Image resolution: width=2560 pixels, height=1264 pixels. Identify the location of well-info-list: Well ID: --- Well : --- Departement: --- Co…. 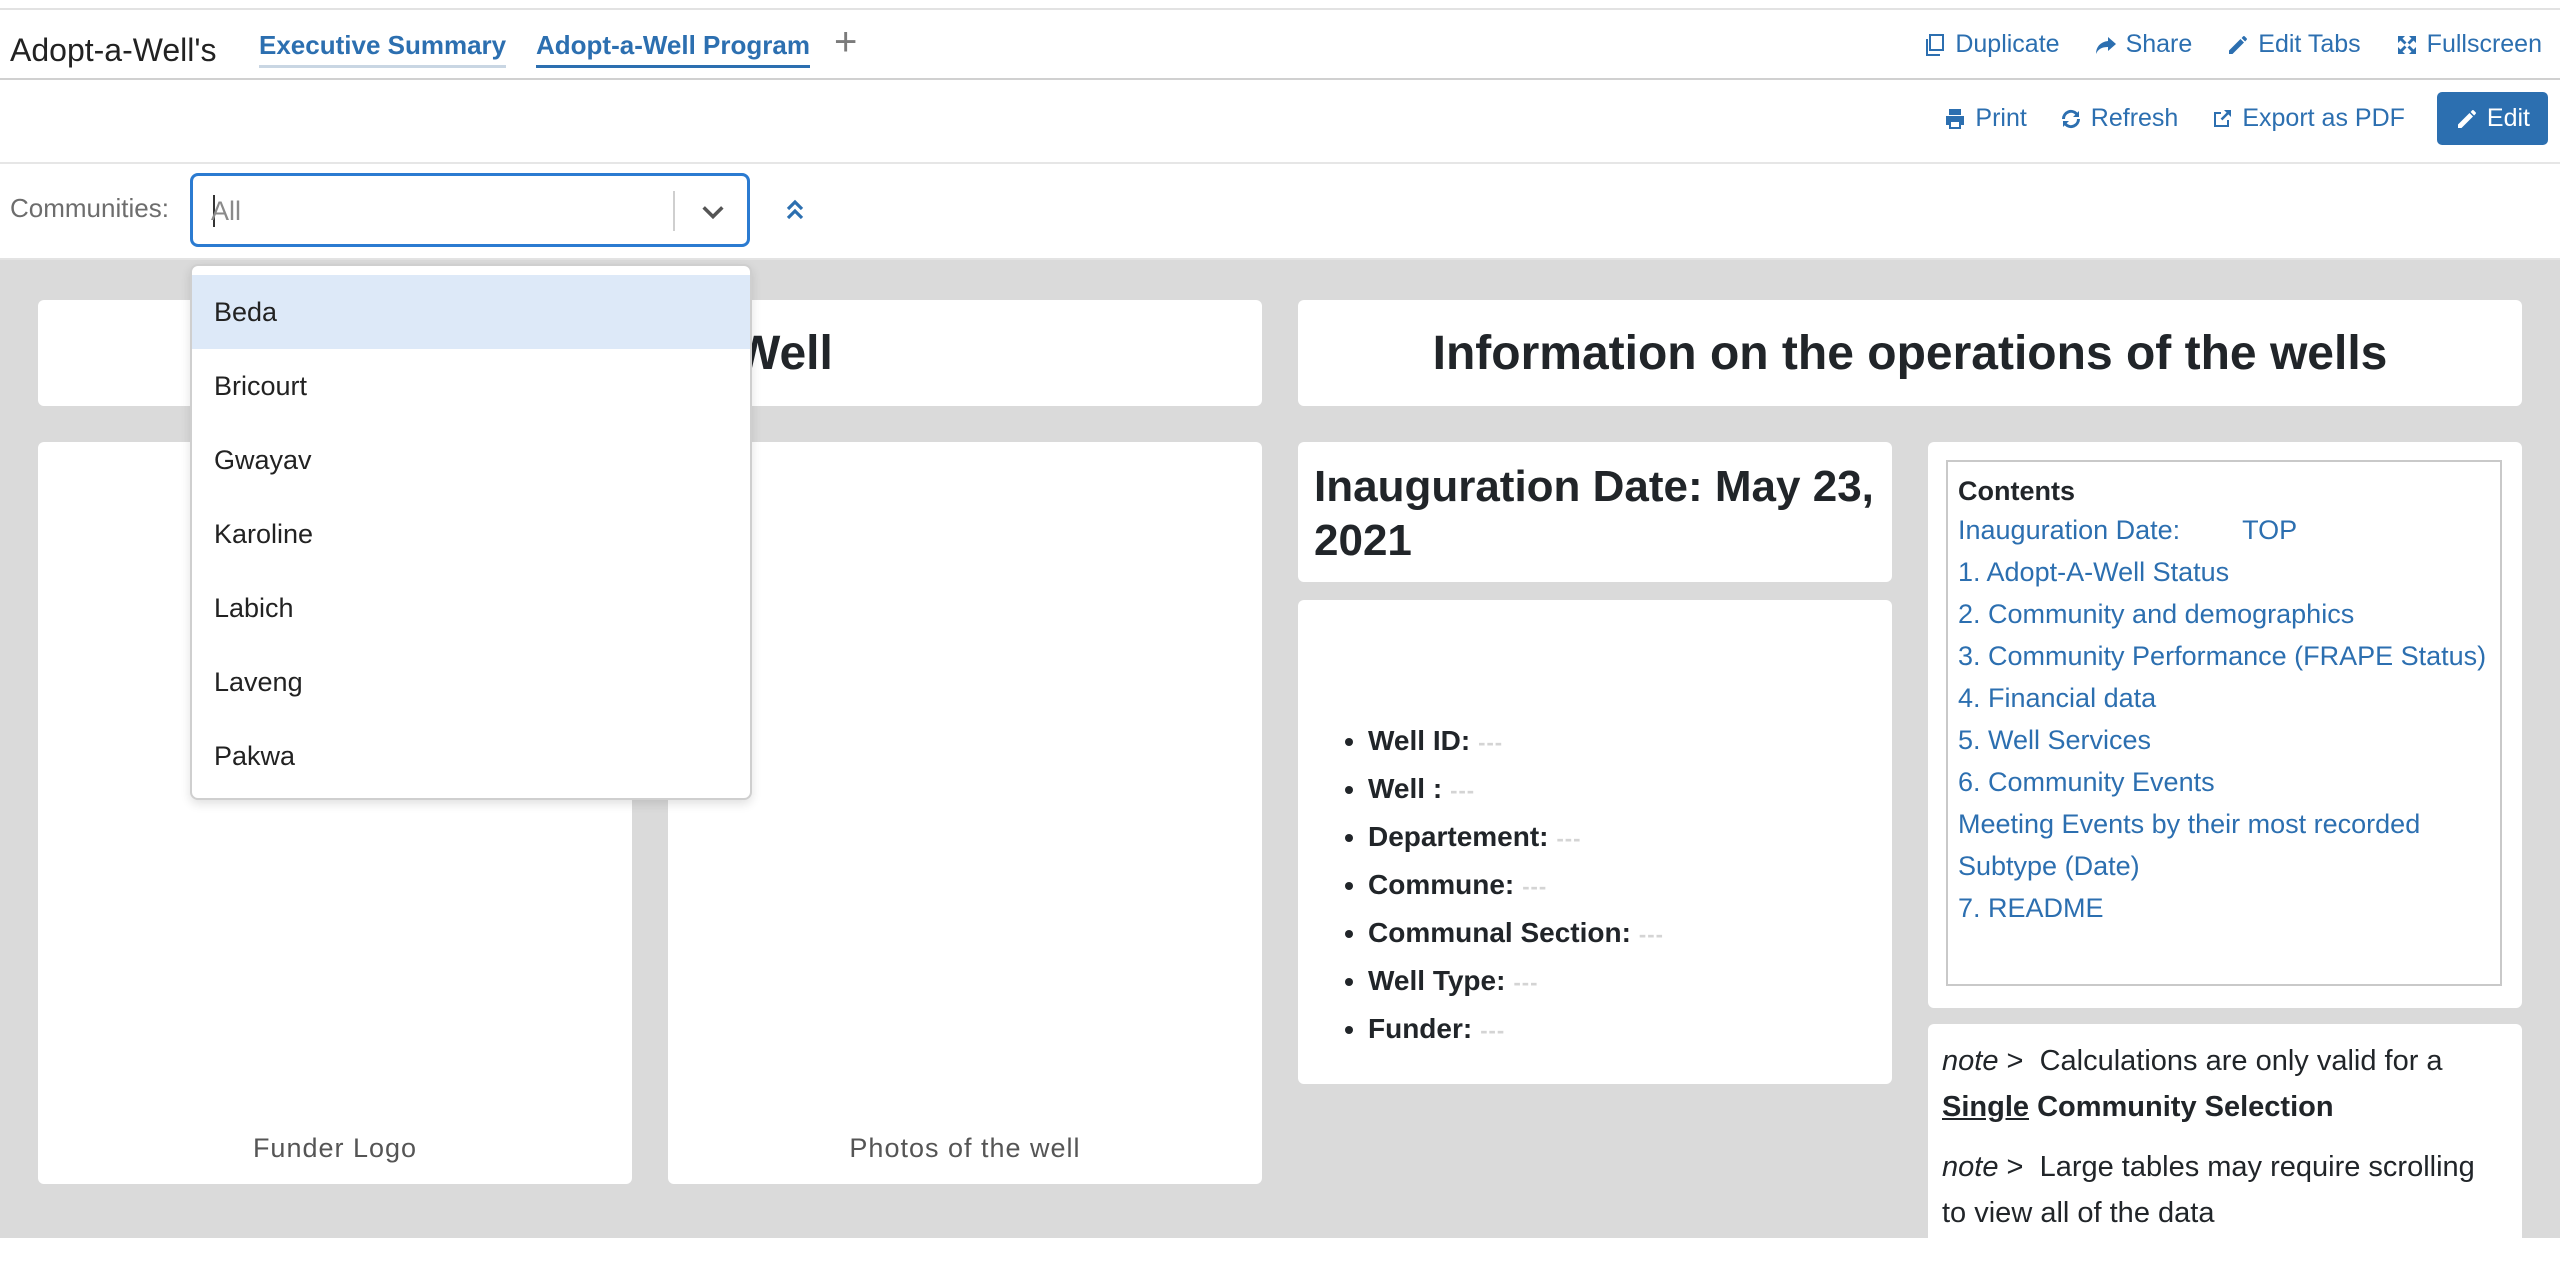
(1498, 886).